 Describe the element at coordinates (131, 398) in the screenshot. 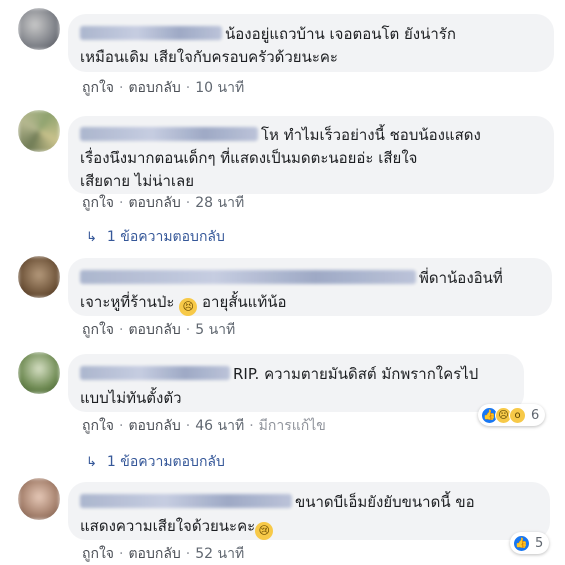

I see `comment-text: แบบไม่ทันตั้งตัว` at that location.